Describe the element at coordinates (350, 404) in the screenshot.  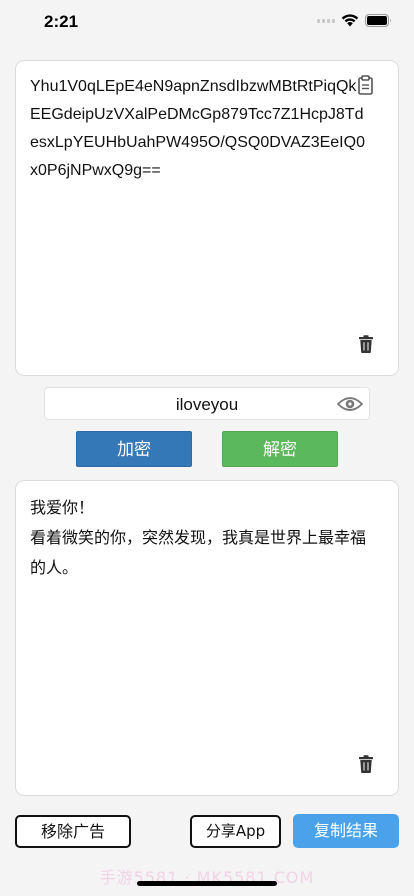
I see `eye-icon` at that location.